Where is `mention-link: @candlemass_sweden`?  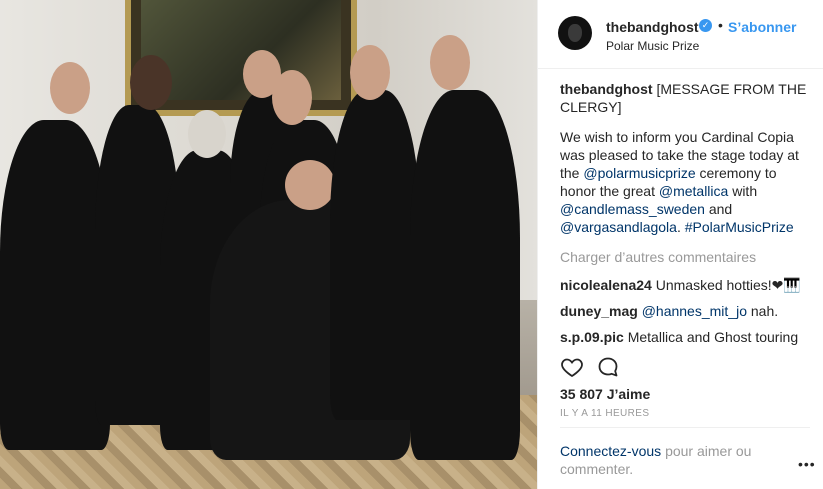 mention-link: @candlemass_sweden is located at coordinates (632, 209).